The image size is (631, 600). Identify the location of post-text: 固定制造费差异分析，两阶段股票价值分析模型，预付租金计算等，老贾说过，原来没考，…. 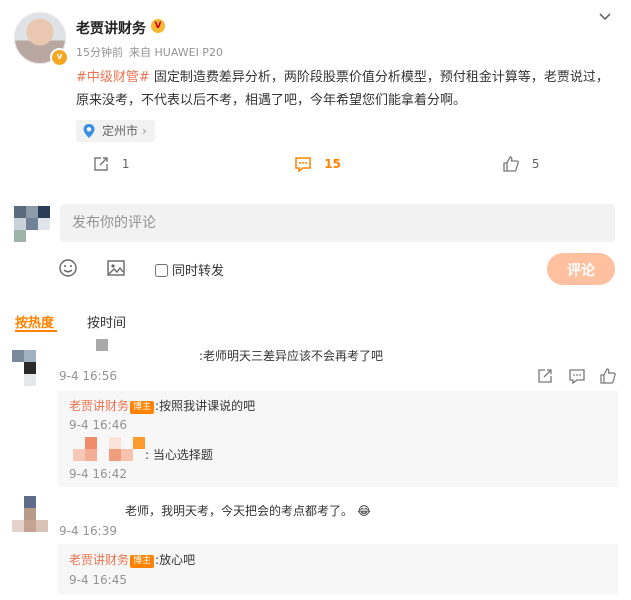
(342, 89).